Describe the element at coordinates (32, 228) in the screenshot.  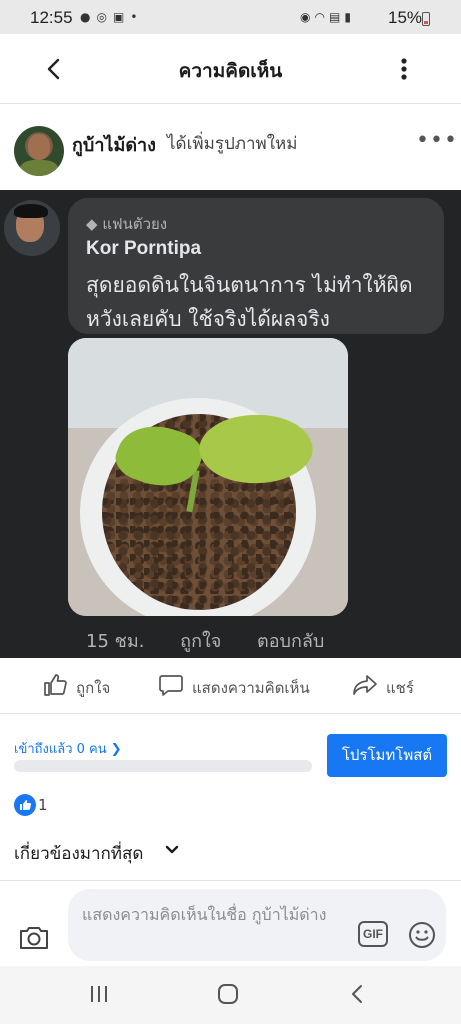
I see `commenter-avatar` at that location.